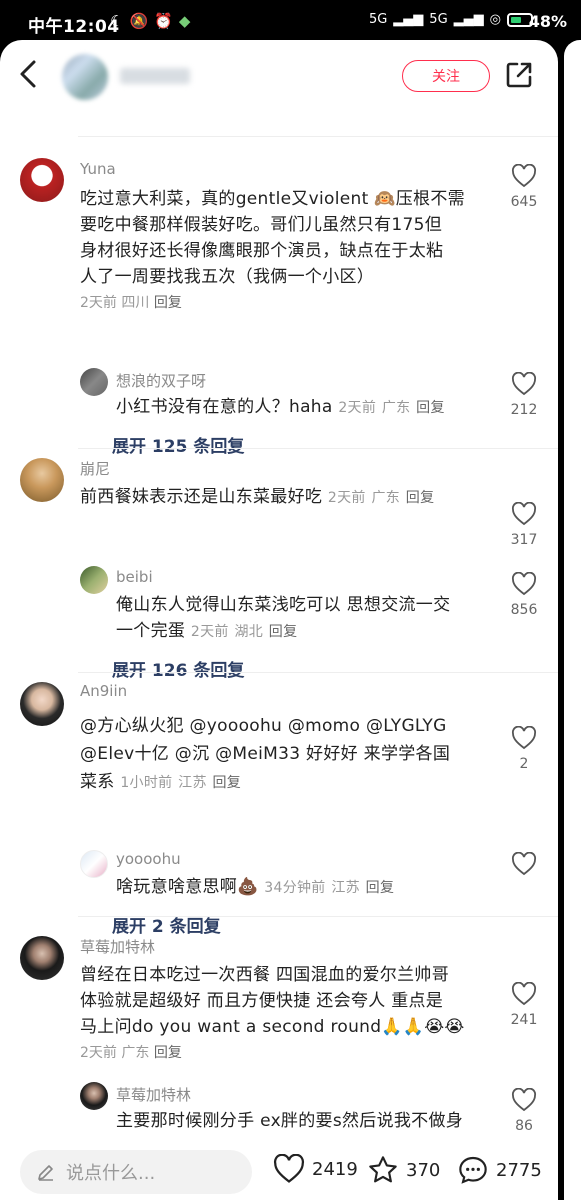  I want to click on comment-line: @方心纵火犯 @yoooohu @momo @LYGLYG, so click(263, 726).